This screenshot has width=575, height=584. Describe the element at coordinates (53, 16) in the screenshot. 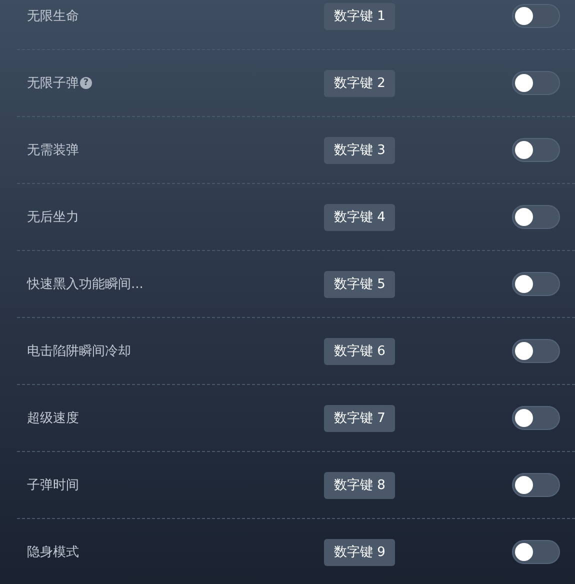

I see `cheat-label: 无限生命` at that location.